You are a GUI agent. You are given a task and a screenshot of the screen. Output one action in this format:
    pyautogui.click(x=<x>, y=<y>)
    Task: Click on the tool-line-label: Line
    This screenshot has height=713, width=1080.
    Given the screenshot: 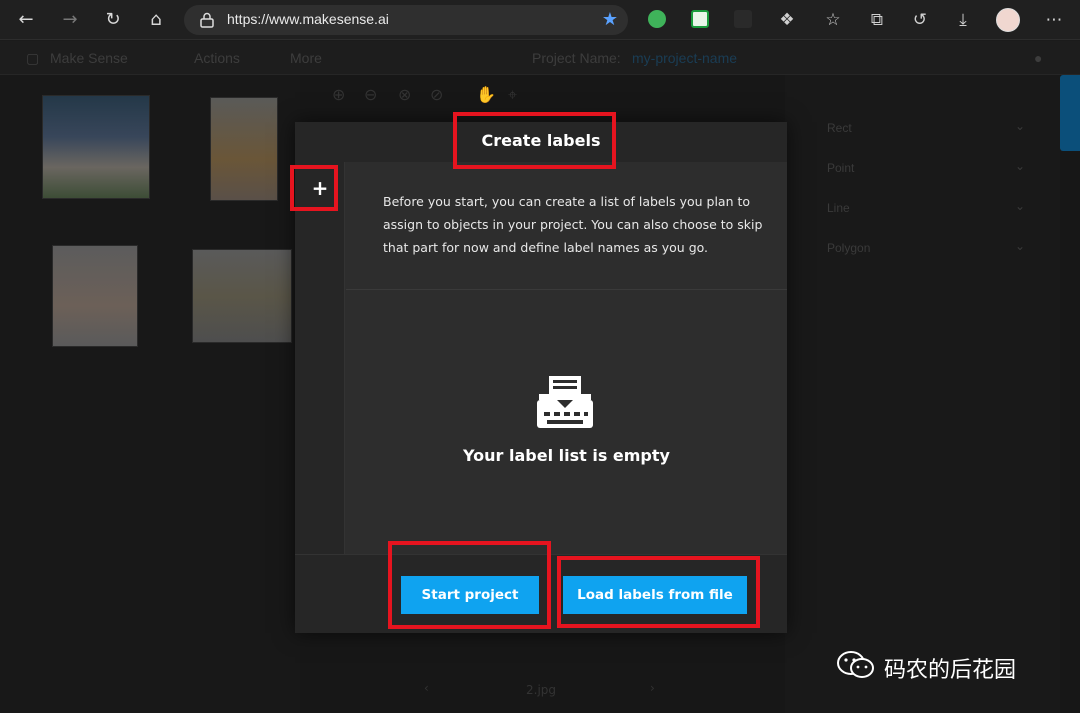 What is the action you would take?
    pyautogui.click(x=838, y=208)
    